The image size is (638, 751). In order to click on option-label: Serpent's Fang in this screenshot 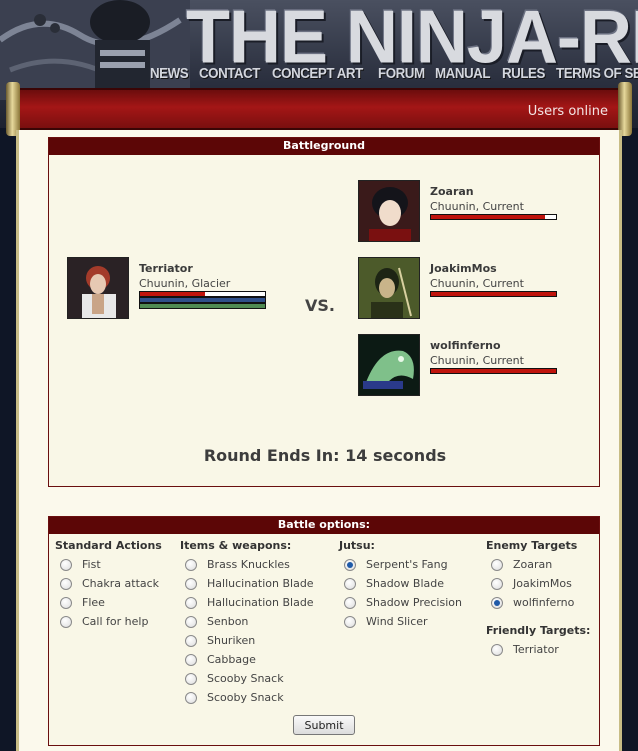, I will do `click(407, 564)`.